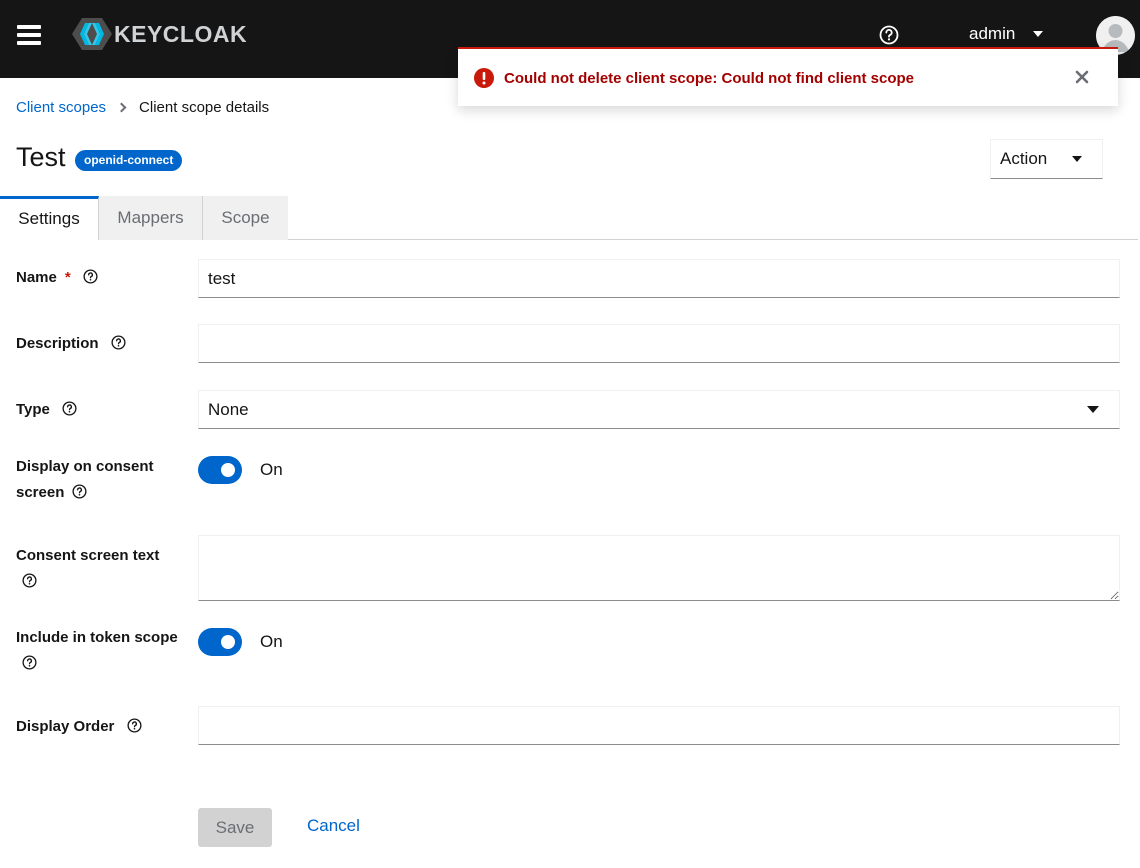  What do you see at coordinates (204, 107) in the screenshot?
I see `breadcrumb-current: Client scope details` at bounding box center [204, 107].